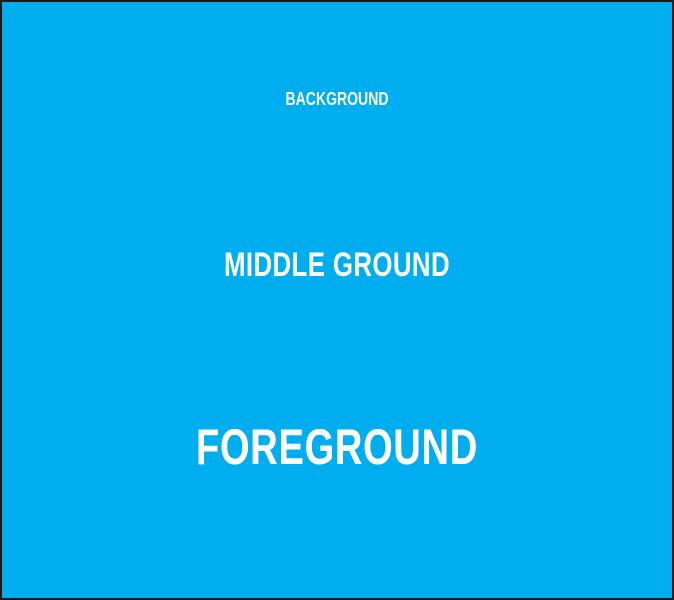 The width and height of the screenshot is (674, 600). I want to click on background-label: BACKGROUND, so click(337, 99).